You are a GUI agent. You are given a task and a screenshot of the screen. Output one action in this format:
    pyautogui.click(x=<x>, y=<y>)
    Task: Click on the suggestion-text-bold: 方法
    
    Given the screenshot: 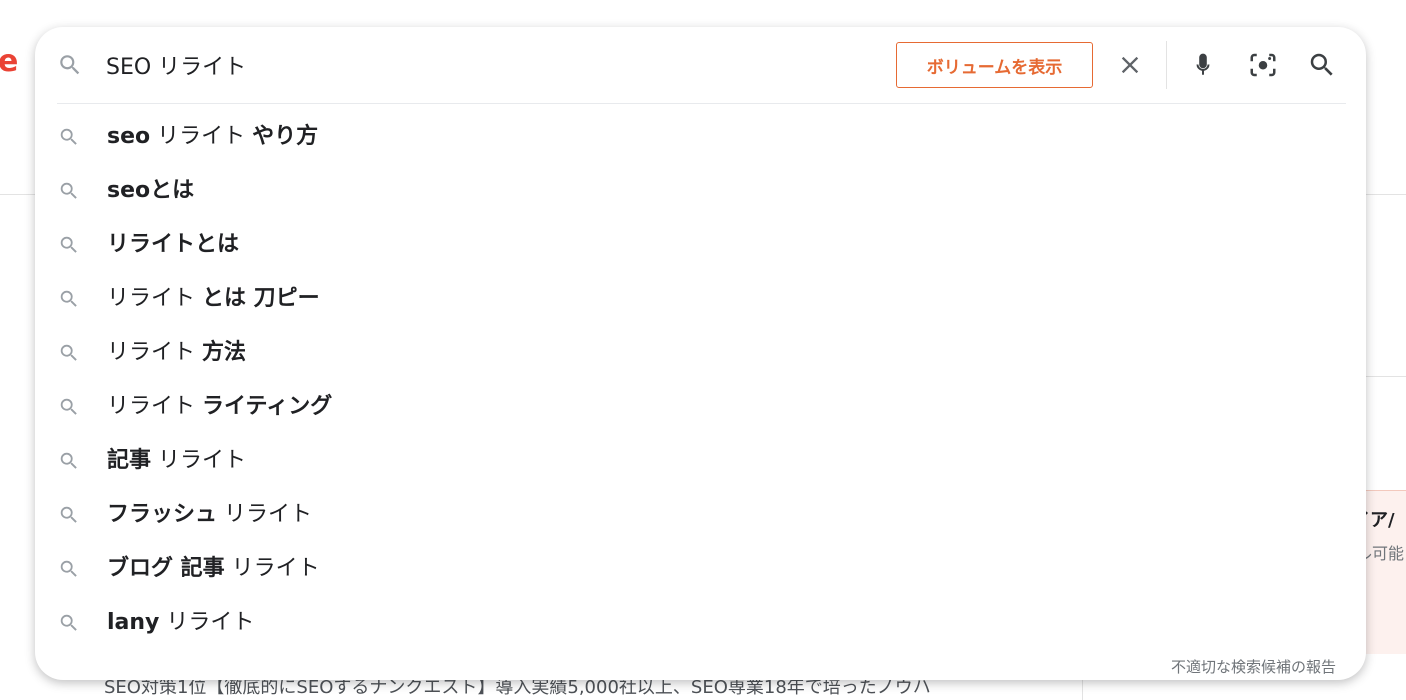 What is the action you would take?
    pyautogui.click(x=224, y=352)
    